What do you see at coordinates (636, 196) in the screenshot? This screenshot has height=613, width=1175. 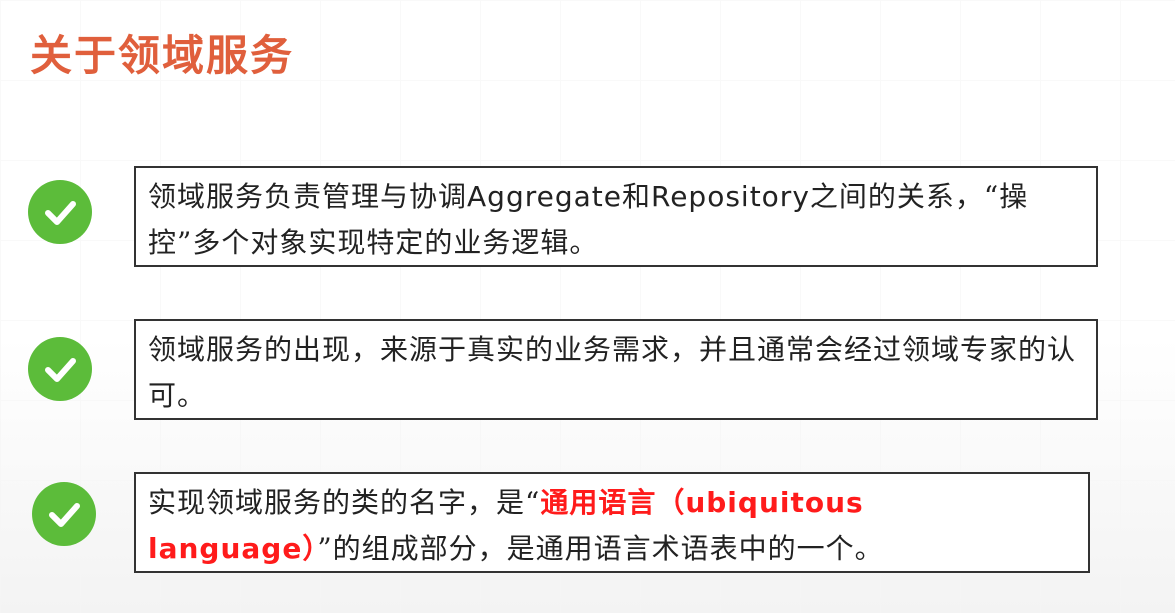 I see `point-1-text-b: 和` at bounding box center [636, 196].